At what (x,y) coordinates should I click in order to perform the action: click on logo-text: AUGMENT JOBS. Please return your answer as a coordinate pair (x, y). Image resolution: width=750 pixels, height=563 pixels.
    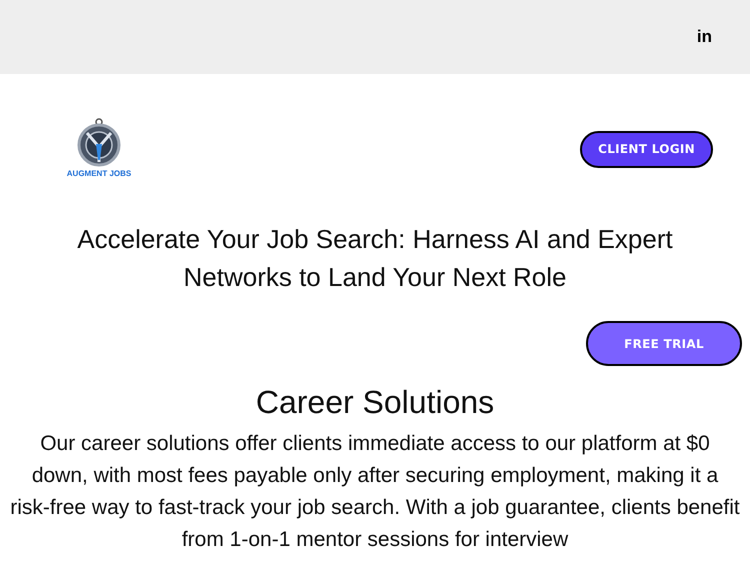
    Looking at the image, I should click on (99, 174).